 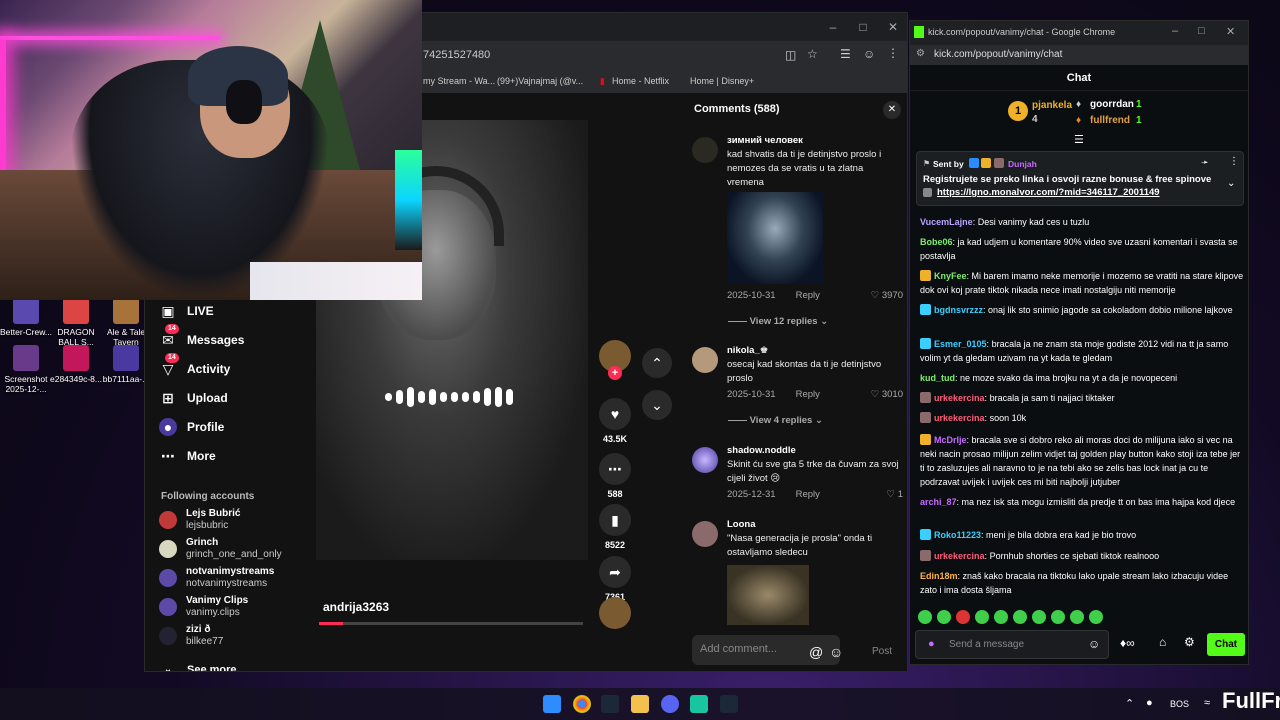 I want to click on chat-username: Bobe06, so click(x=936, y=242).